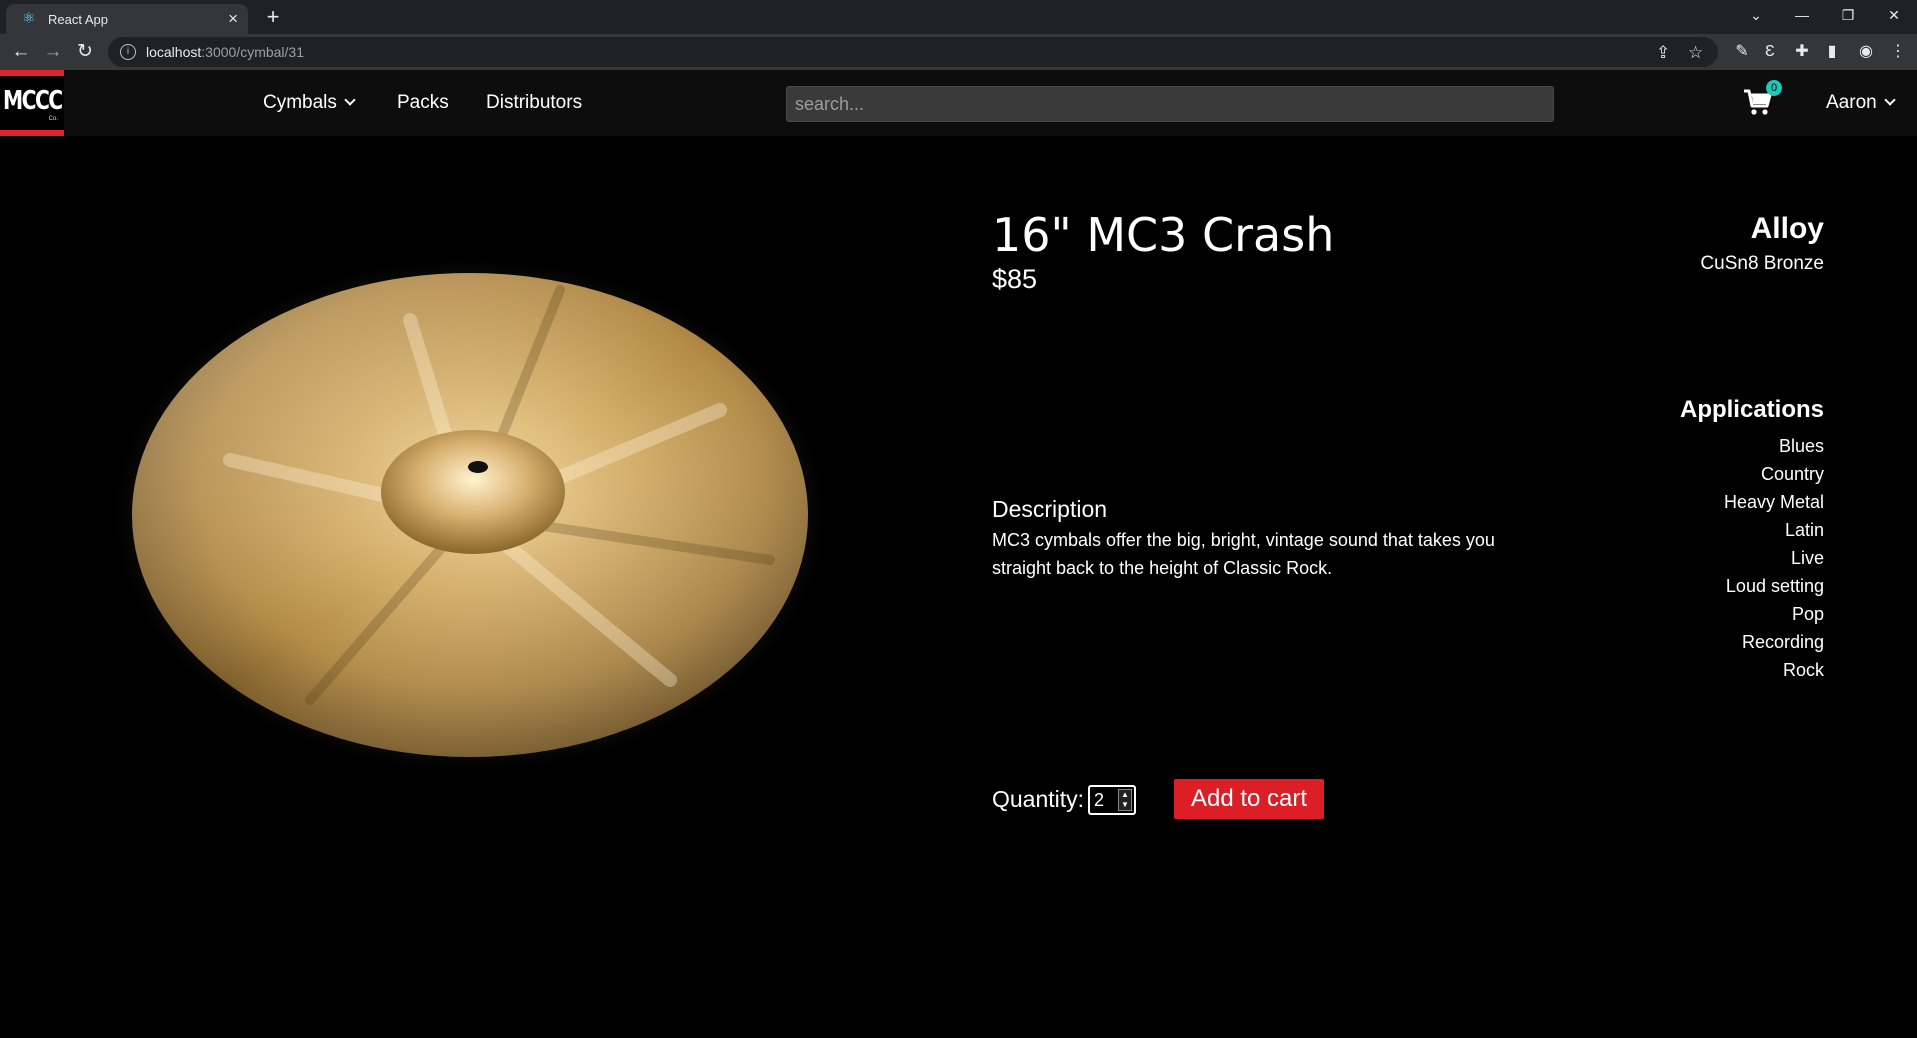 This screenshot has height=1038, width=1917. What do you see at coordinates (1804, 530) in the screenshot?
I see `application-item: Latin` at bounding box center [1804, 530].